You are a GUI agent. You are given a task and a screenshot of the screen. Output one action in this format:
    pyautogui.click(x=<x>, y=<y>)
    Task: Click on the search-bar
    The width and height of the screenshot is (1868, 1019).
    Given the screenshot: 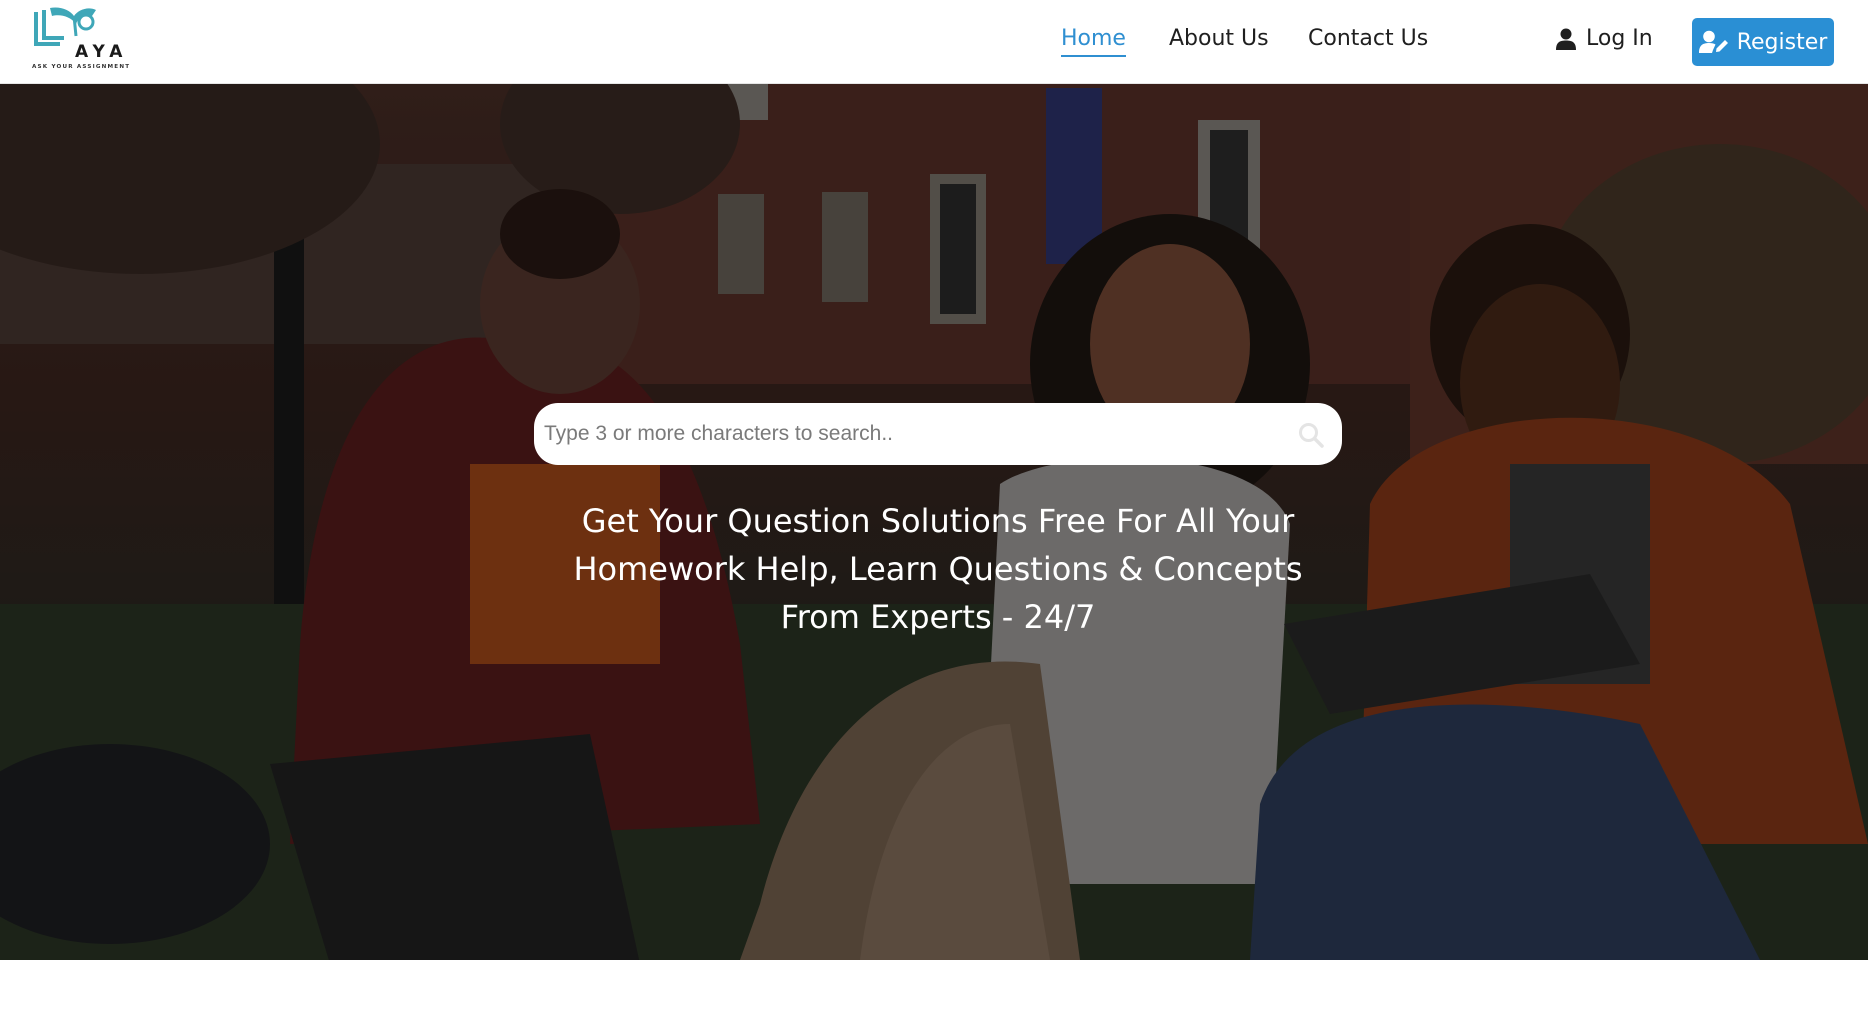 What is the action you would take?
    pyautogui.click(x=938, y=434)
    